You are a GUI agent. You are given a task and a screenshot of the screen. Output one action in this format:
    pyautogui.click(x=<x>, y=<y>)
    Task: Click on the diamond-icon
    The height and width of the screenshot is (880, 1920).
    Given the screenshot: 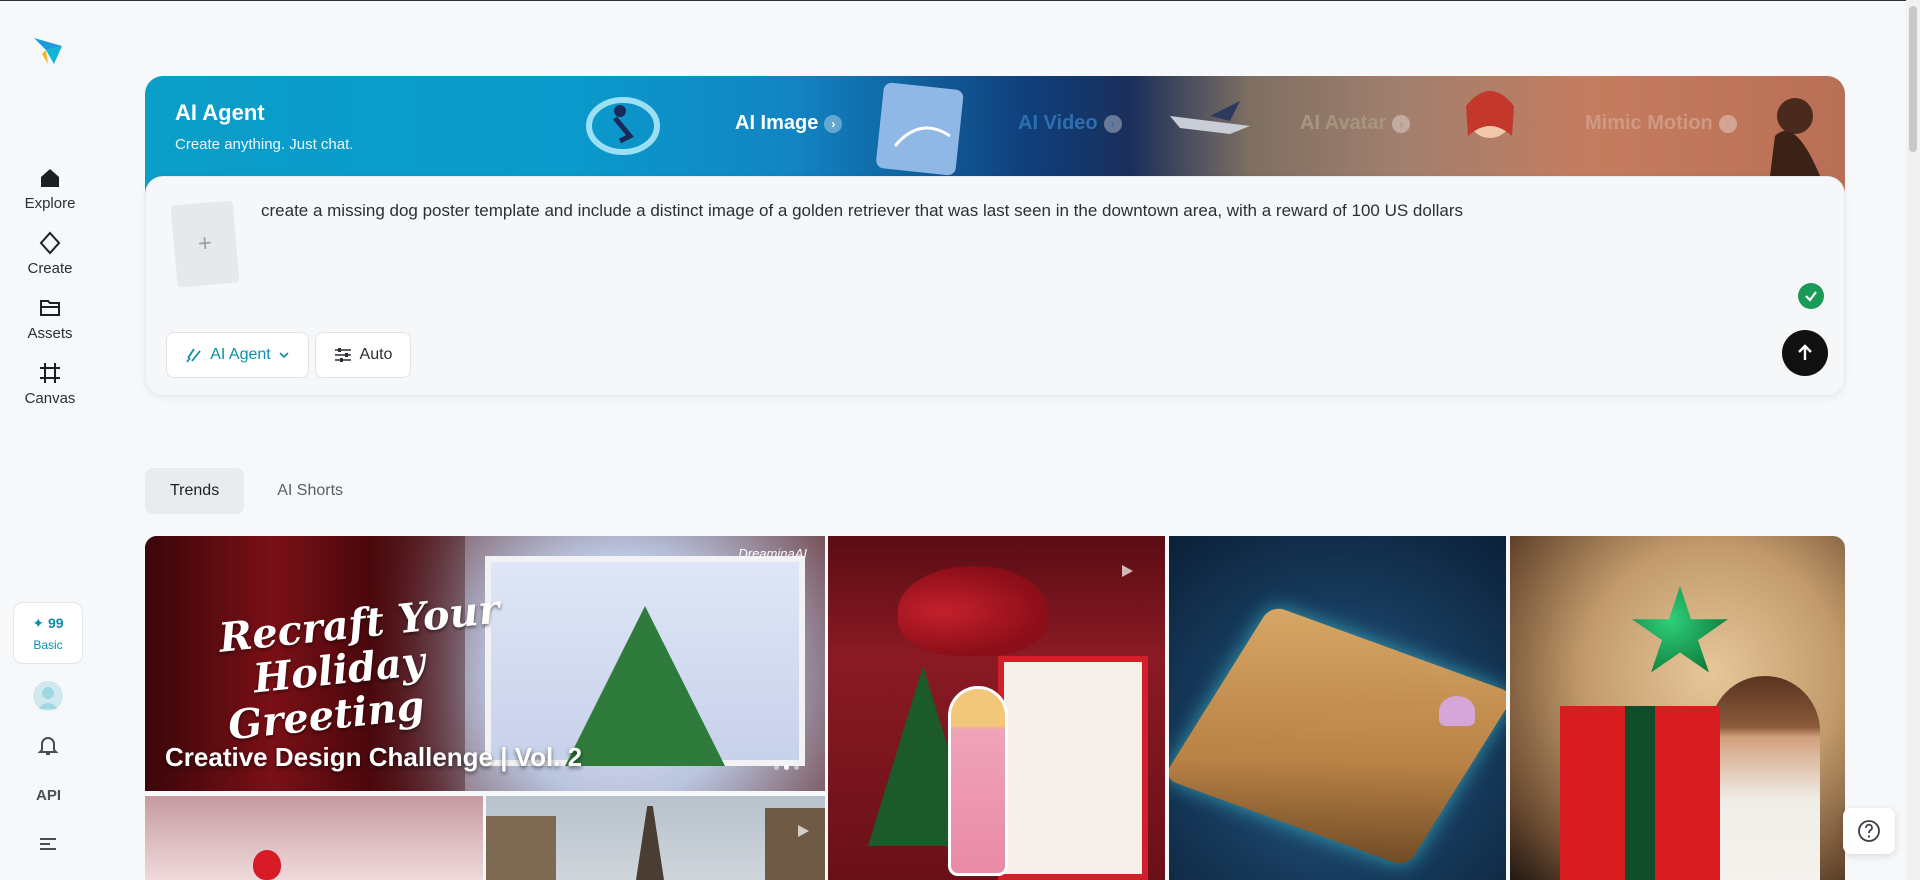 What is the action you would take?
    pyautogui.click(x=50, y=243)
    